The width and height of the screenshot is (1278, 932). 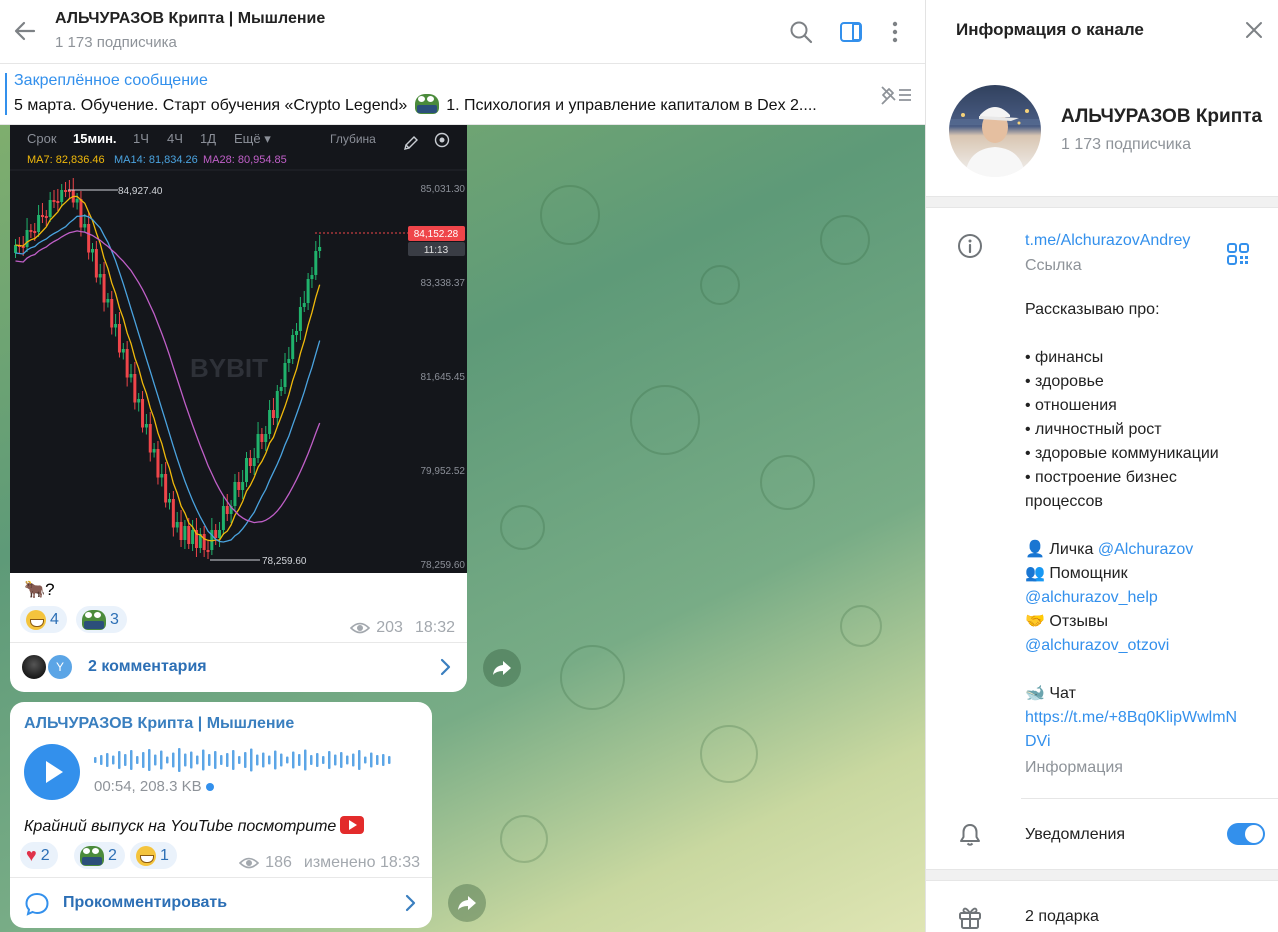 I want to click on message-author: АЛЬЧУРАЗОВ Крипта | Мышление, so click(x=159, y=724).